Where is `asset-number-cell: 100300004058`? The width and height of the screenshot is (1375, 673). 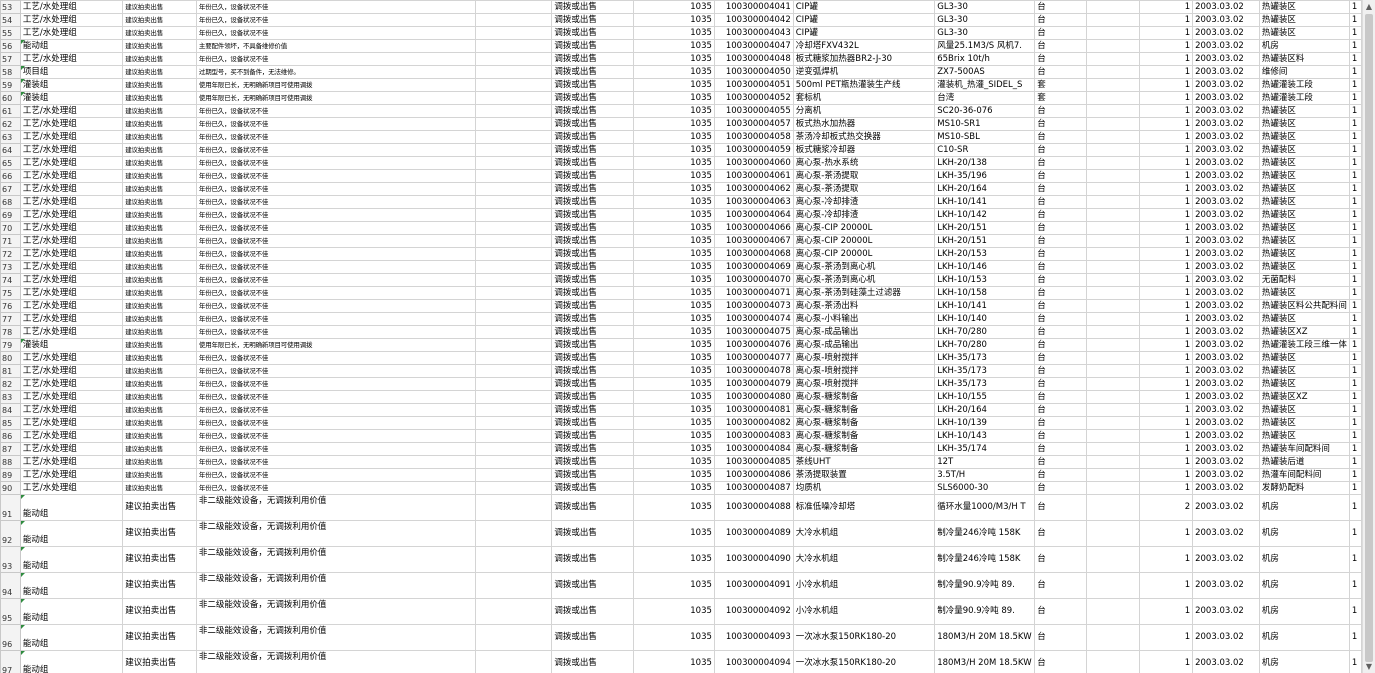 asset-number-cell: 100300004058 is located at coordinates (753, 137).